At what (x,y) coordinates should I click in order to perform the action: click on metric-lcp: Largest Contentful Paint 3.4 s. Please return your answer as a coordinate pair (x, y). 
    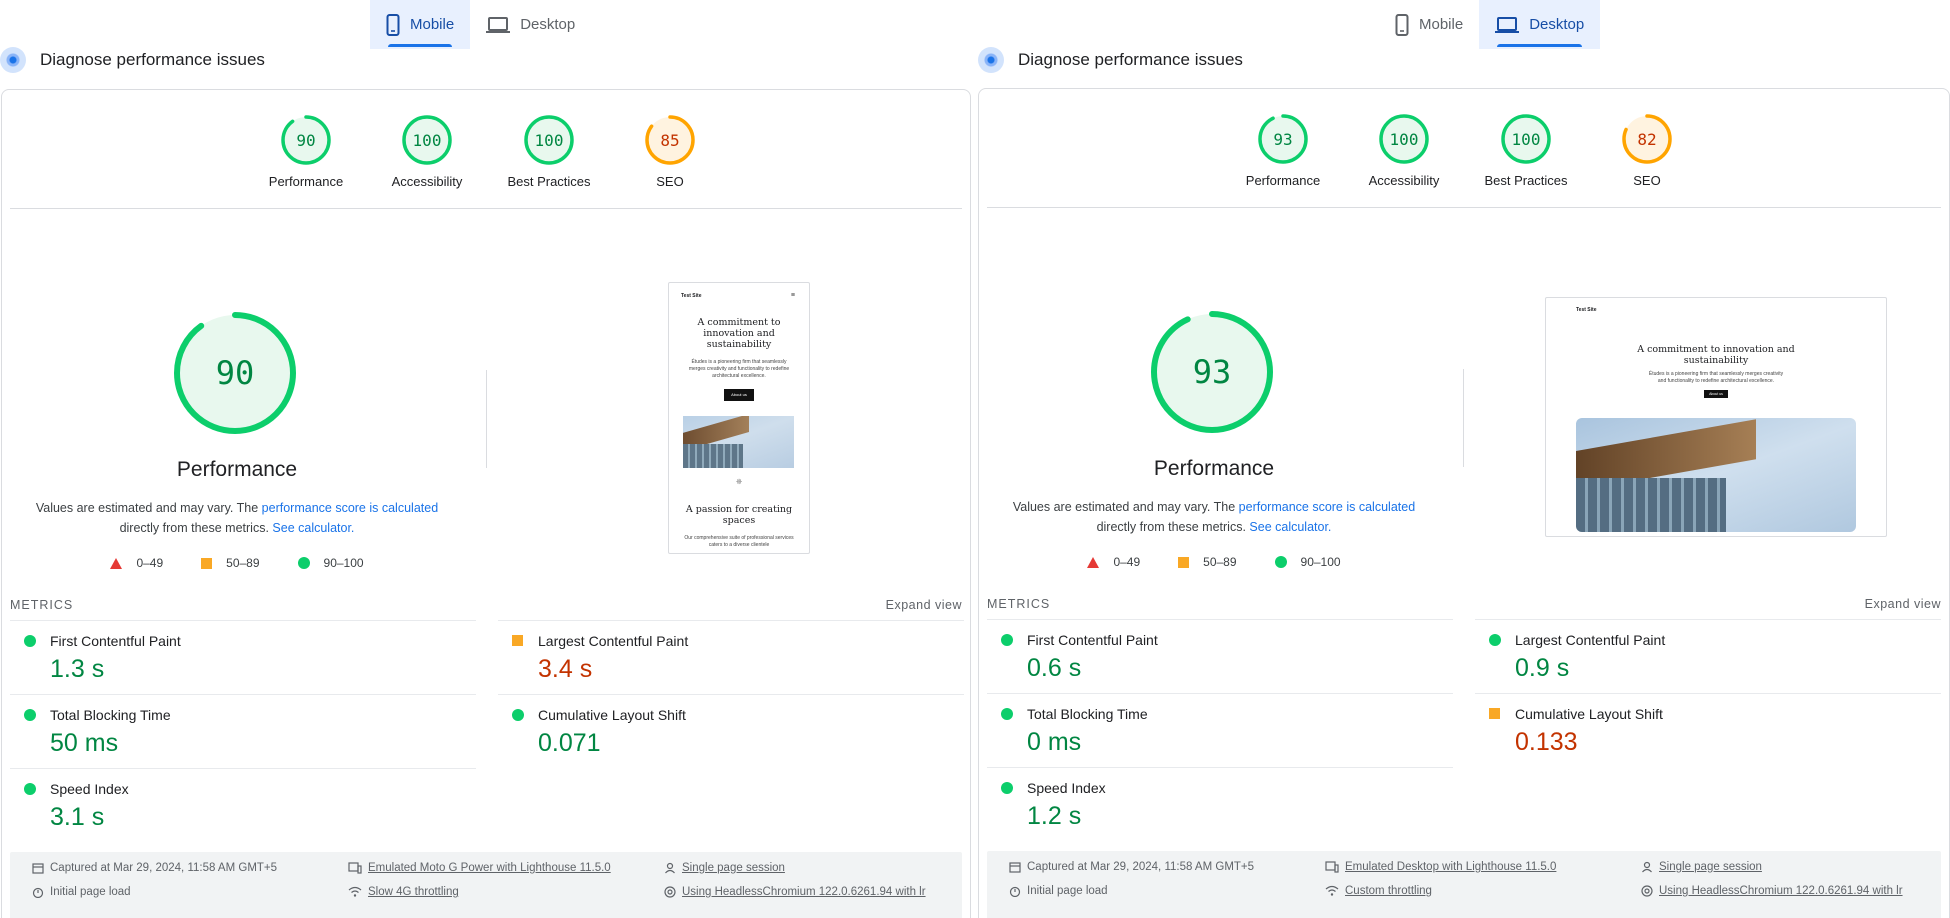
    Looking at the image, I should click on (731, 657).